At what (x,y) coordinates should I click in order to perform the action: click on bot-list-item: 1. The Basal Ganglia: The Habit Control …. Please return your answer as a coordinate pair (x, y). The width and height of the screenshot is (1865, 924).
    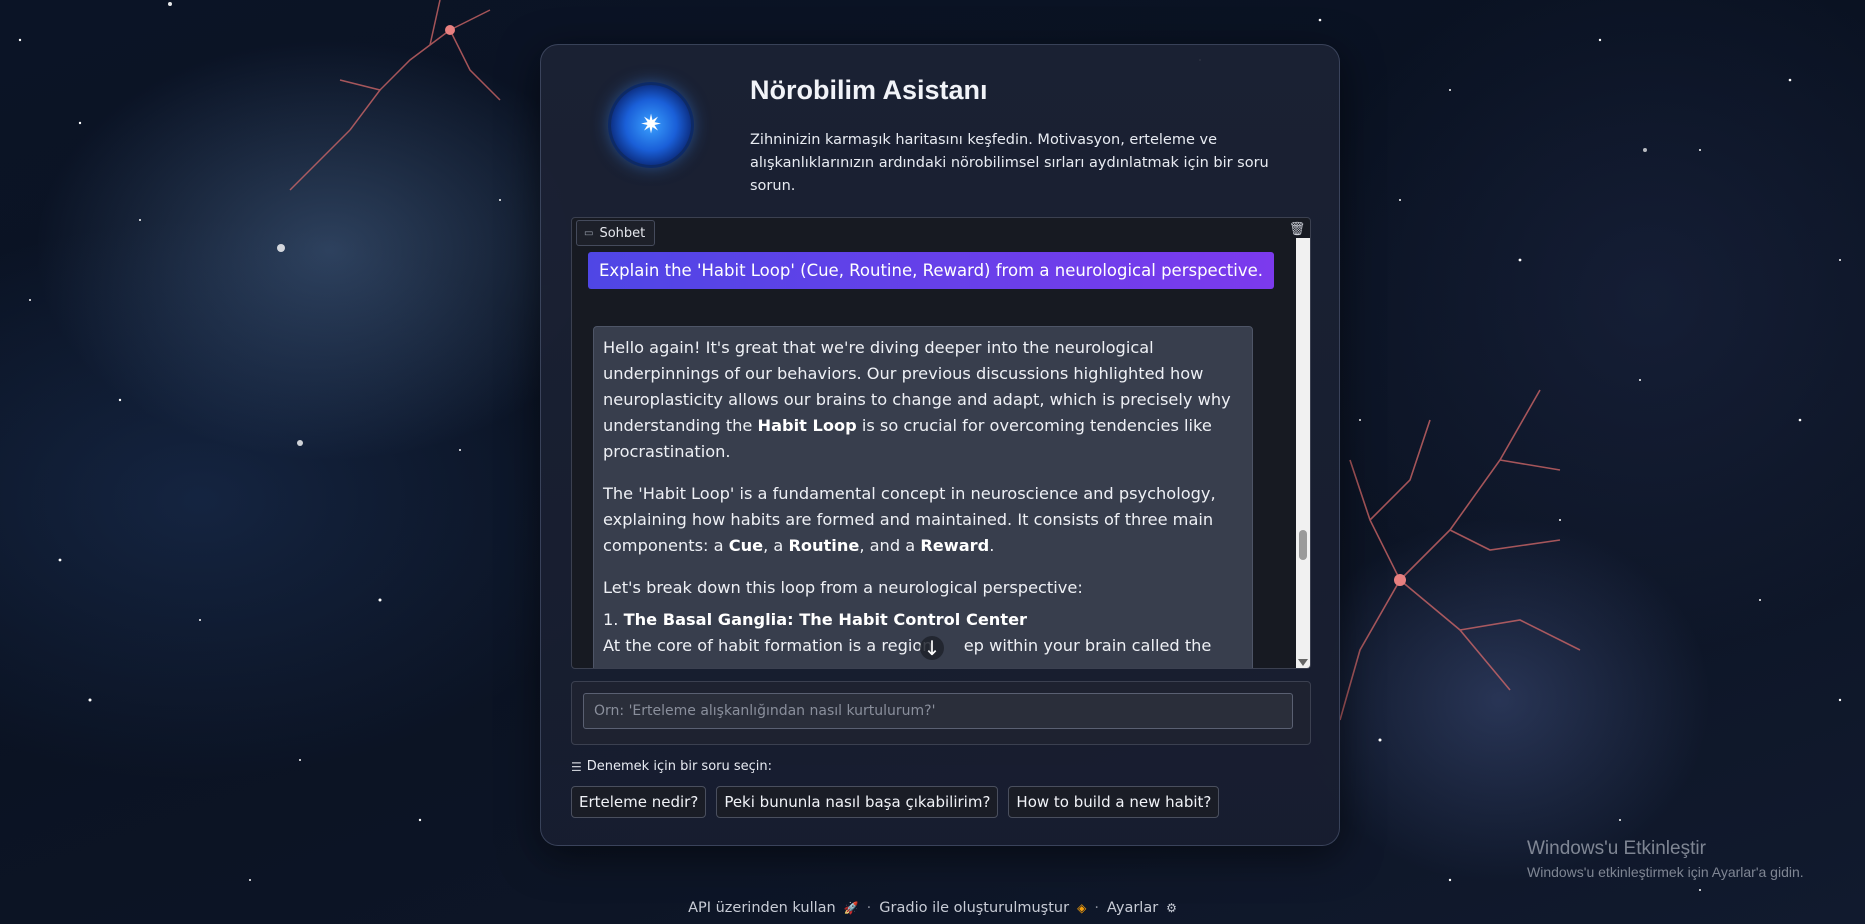
    Looking at the image, I should click on (815, 619).